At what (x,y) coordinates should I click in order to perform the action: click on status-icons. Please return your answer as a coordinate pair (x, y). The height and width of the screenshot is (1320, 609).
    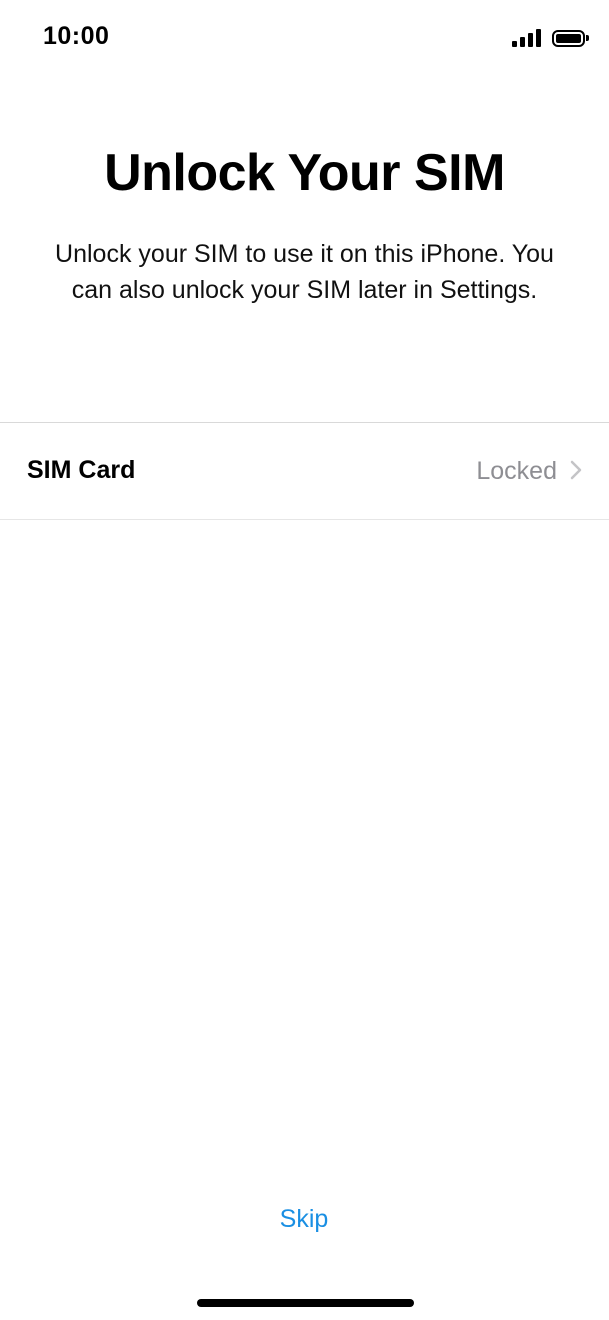
    Looking at the image, I should click on (550, 38).